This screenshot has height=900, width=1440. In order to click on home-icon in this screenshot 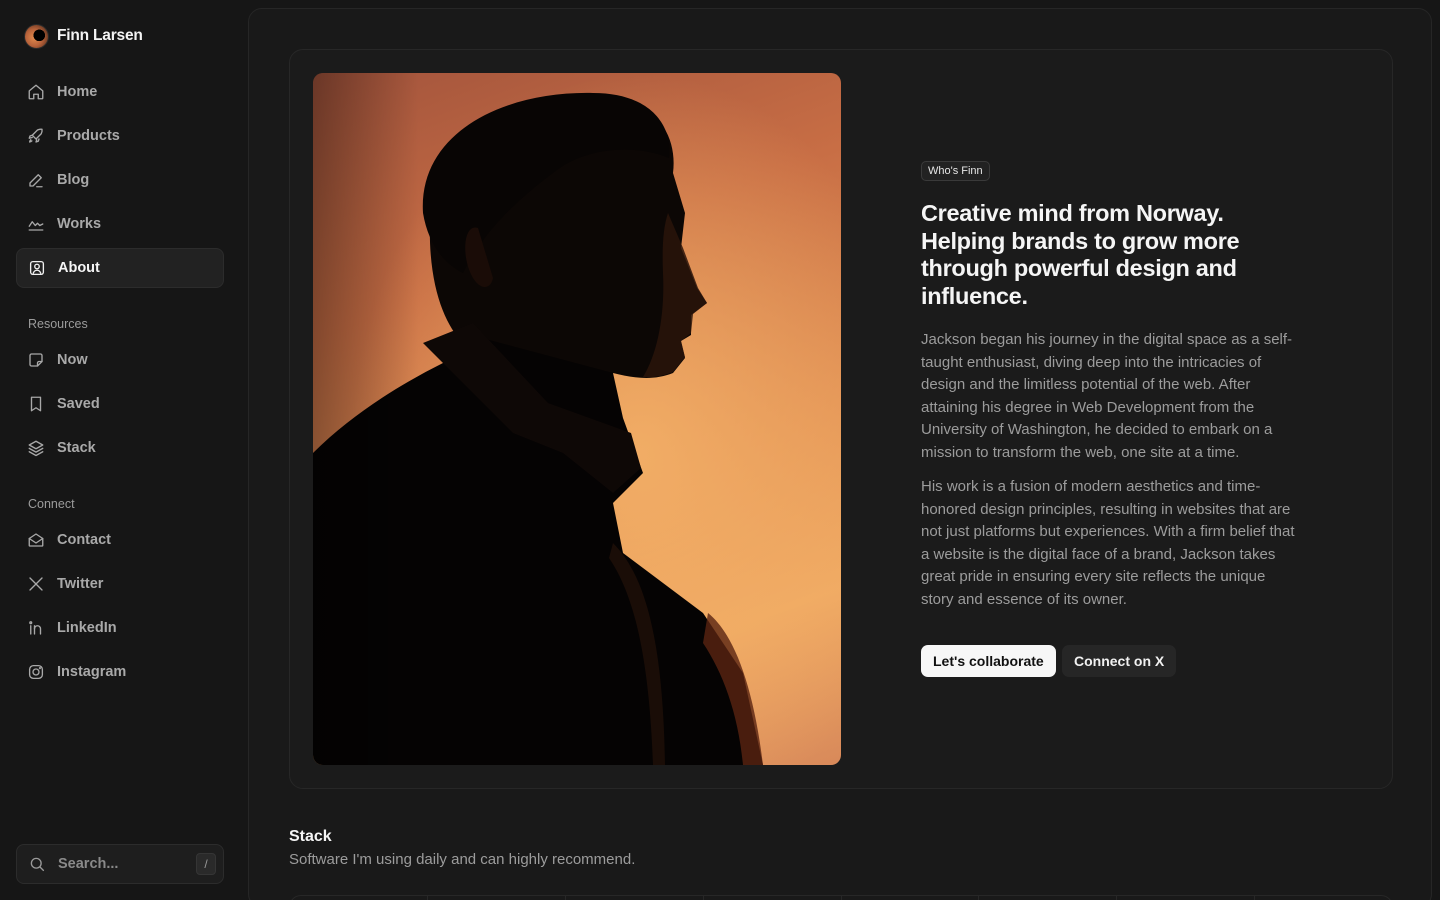, I will do `click(36, 92)`.